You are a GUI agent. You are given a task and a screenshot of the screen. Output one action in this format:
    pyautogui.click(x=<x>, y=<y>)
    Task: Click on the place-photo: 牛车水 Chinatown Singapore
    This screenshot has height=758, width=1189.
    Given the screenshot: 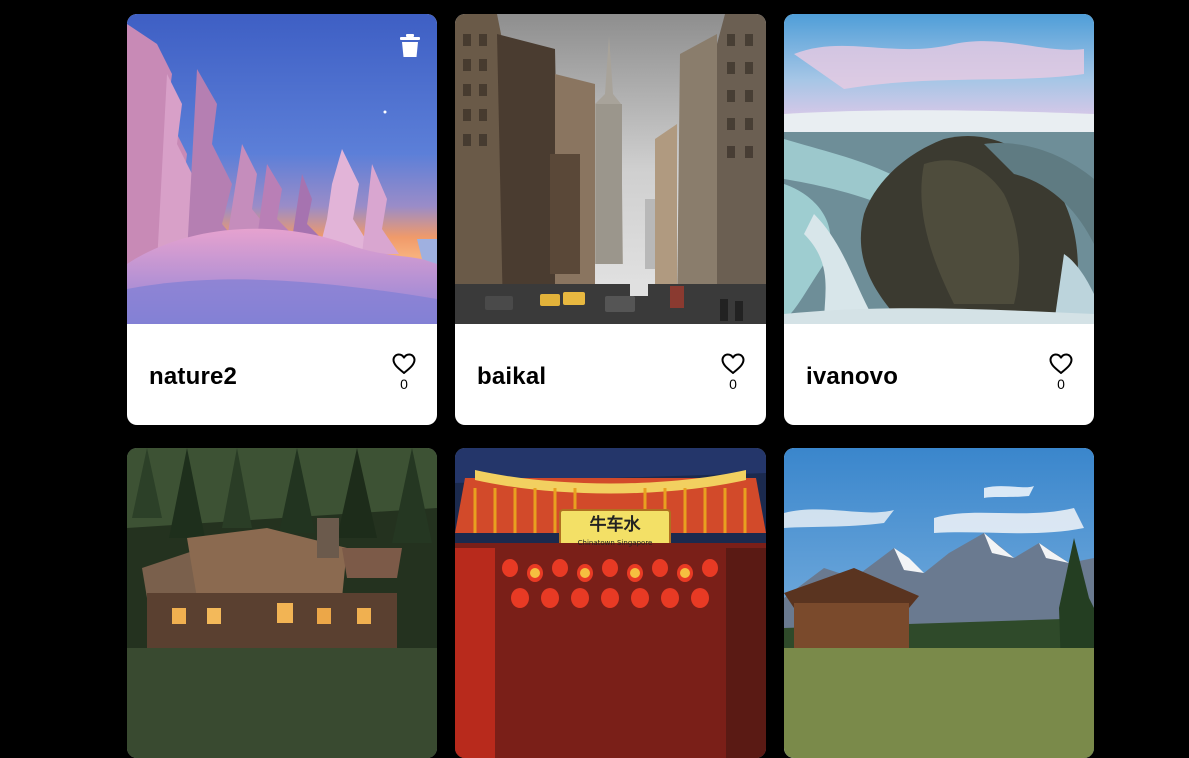 What is the action you would take?
    pyautogui.click(x=610, y=603)
    